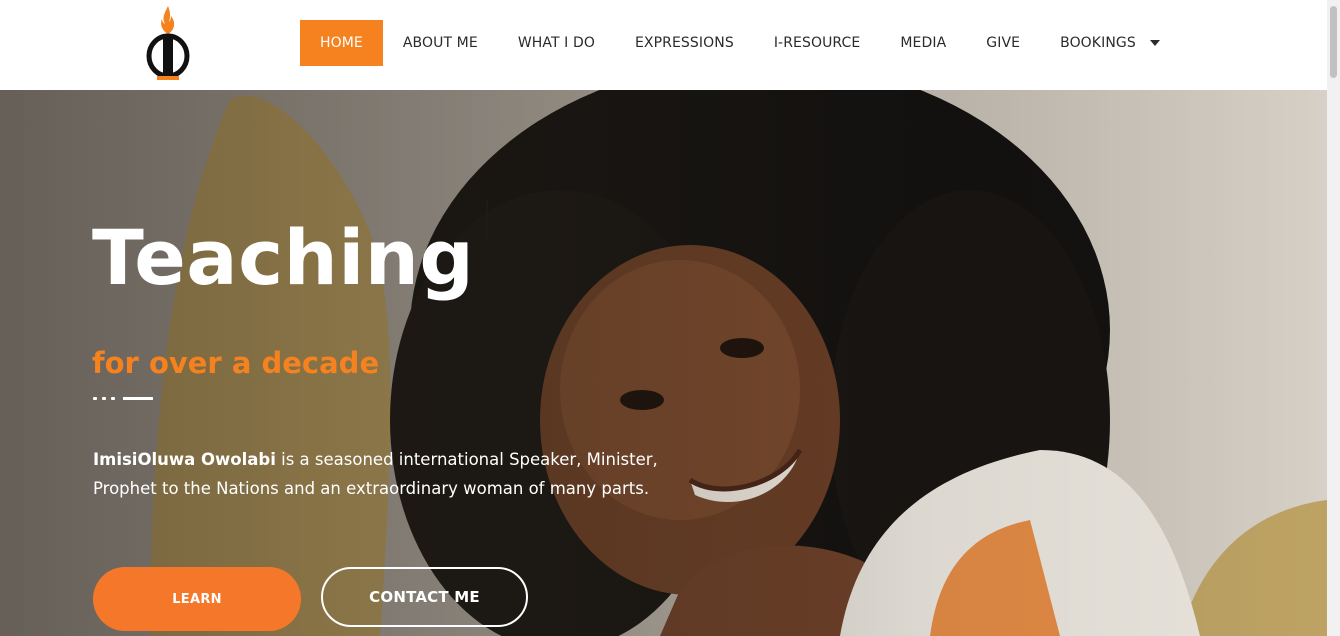  Describe the element at coordinates (1333, 318) in the screenshot. I see `page-scrollbar` at that location.